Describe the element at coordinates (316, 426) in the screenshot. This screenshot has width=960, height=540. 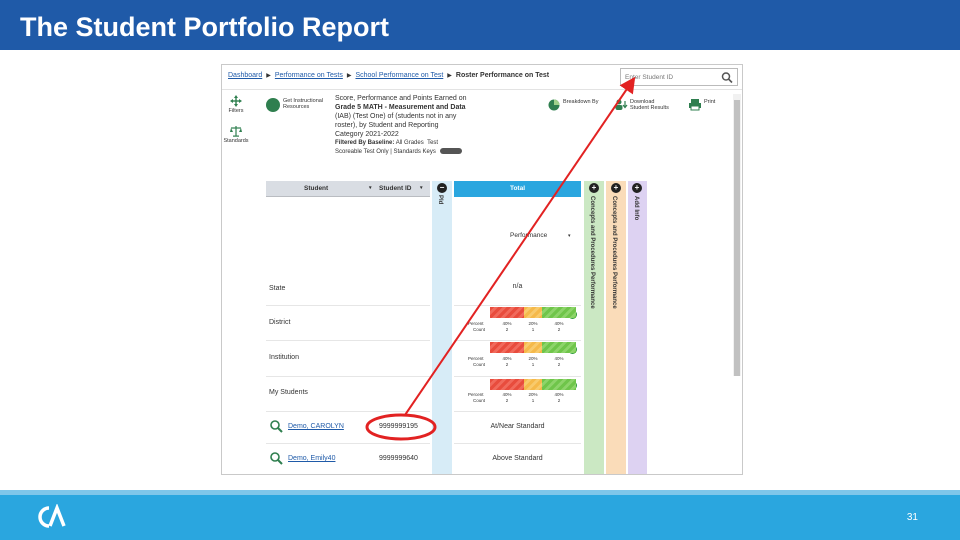
I see `student-name-link: Demo, CAROLYN` at that location.